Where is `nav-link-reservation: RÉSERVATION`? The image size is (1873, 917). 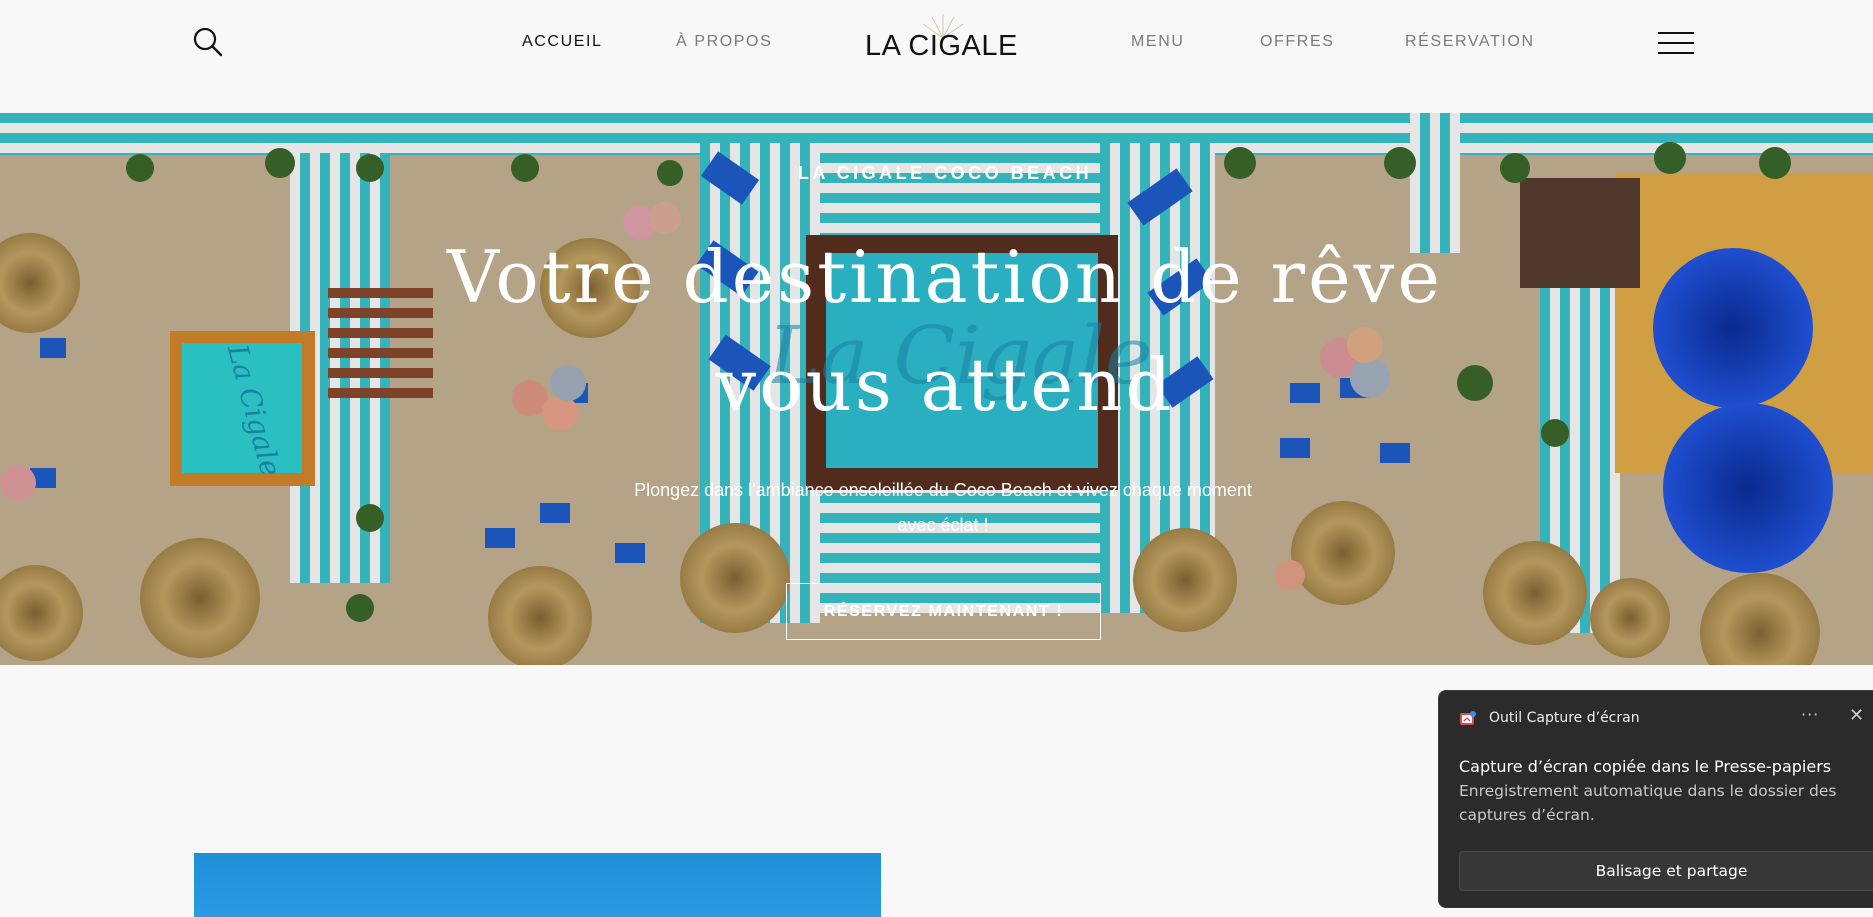
nav-link-reservation: RÉSERVATION is located at coordinates (1470, 42).